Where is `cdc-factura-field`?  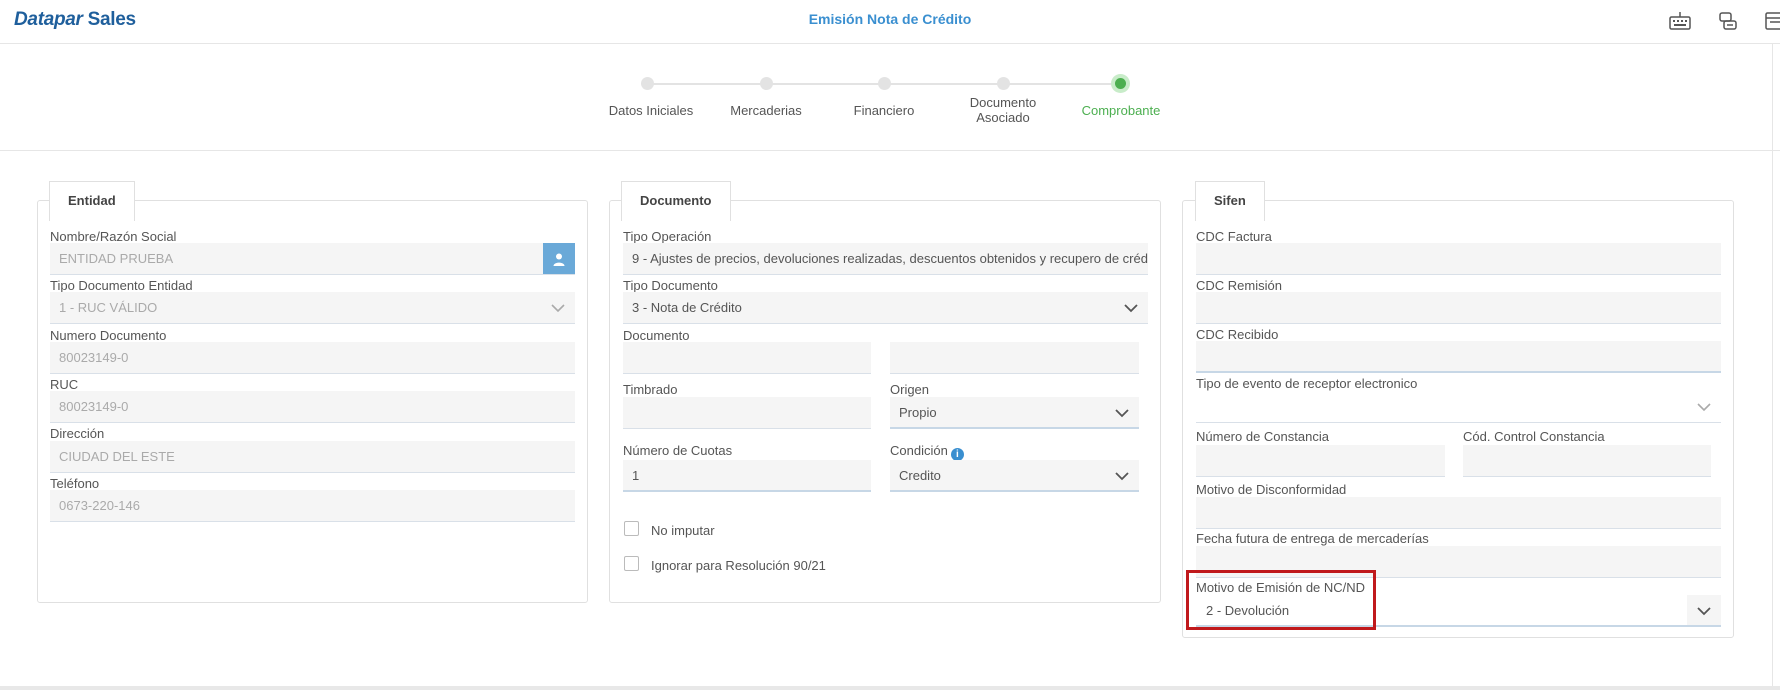 cdc-factura-field is located at coordinates (1458, 259).